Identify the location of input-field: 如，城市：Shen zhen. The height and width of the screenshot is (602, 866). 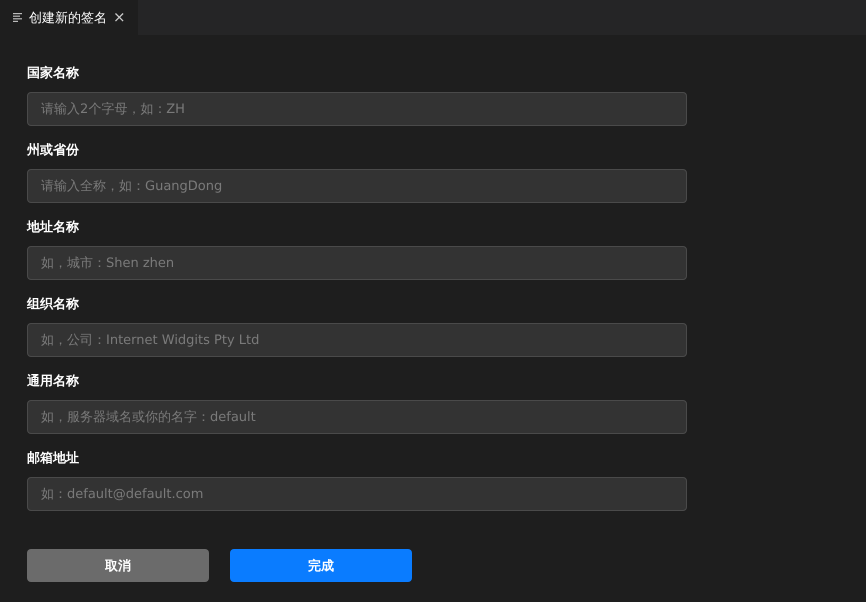
(357, 263).